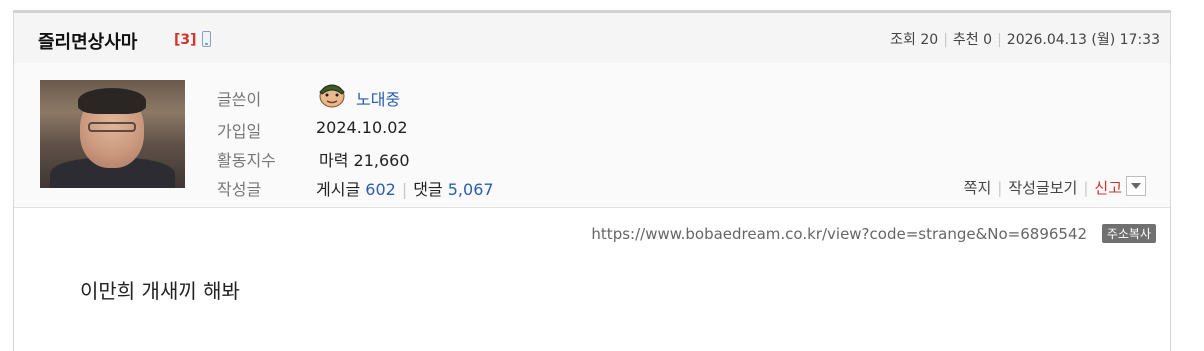 The height and width of the screenshot is (351, 1204). I want to click on view-posts-link: 작성글보기, so click(1042, 188).